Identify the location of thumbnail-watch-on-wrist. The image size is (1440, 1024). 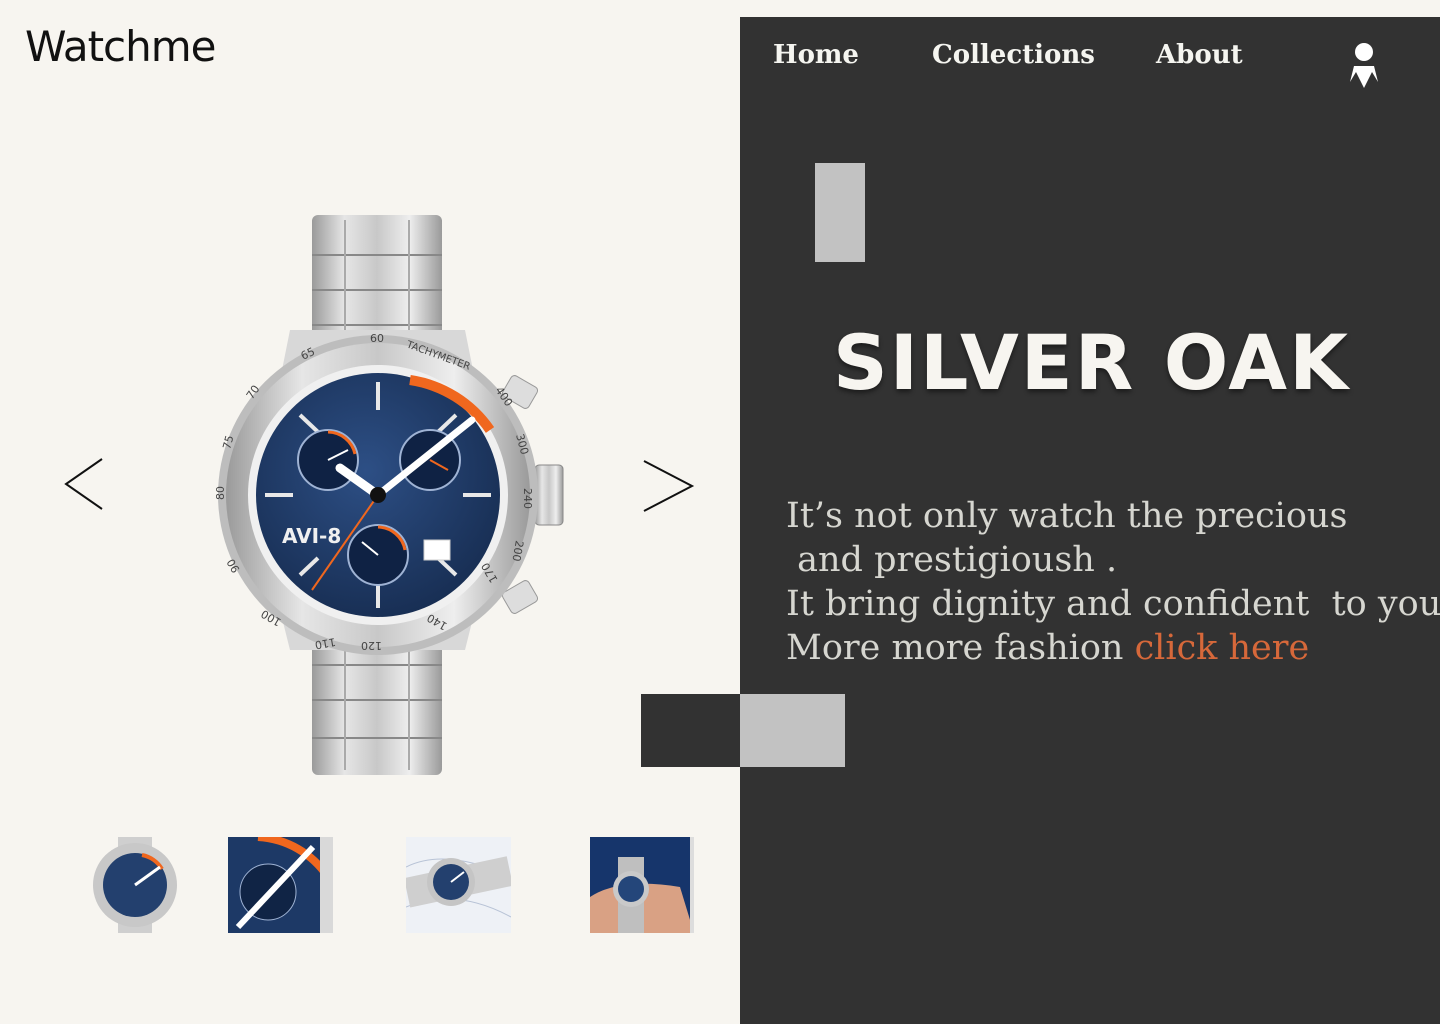
(642, 885).